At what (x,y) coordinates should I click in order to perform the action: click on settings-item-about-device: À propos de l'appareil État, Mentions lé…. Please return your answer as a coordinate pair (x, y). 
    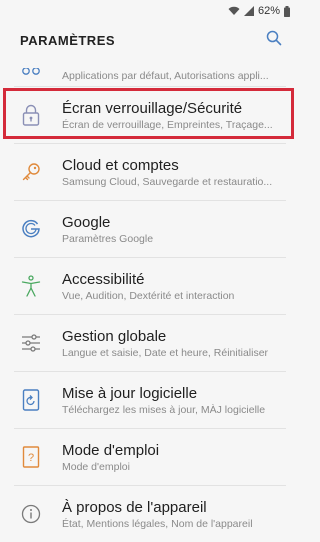
    Looking at the image, I should click on (150, 514).